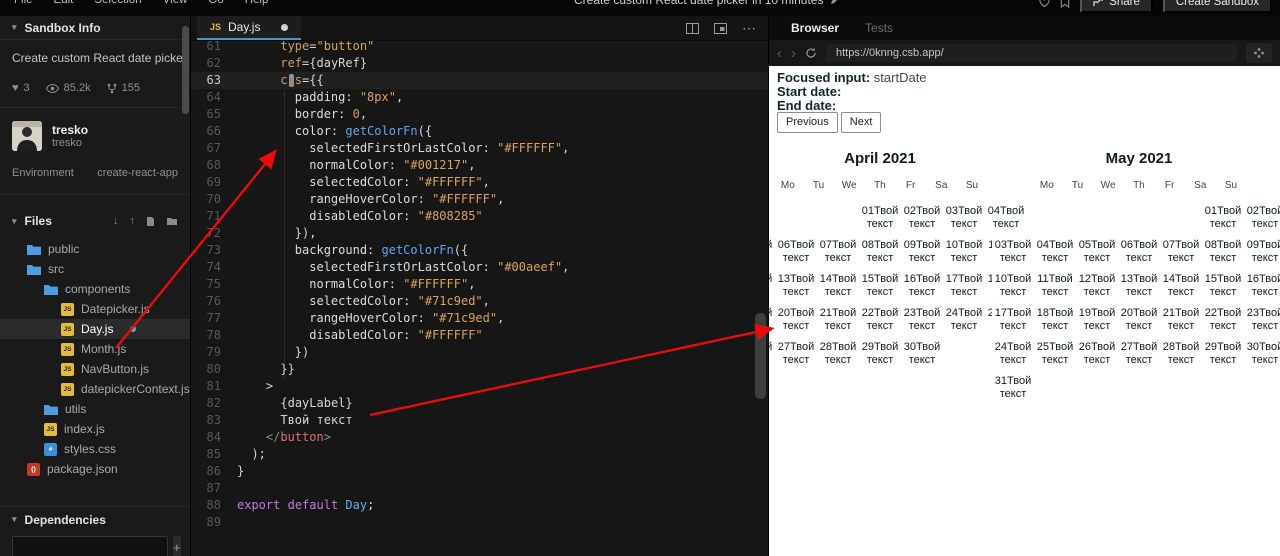 Image resolution: width=1280 pixels, height=556 pixels. What do you see at coordinates (479, 318) in the screenshot?
I see `code-line-77: 77 rangeHoverColor: "#71c9ed",` at bounding box center [479, 318].